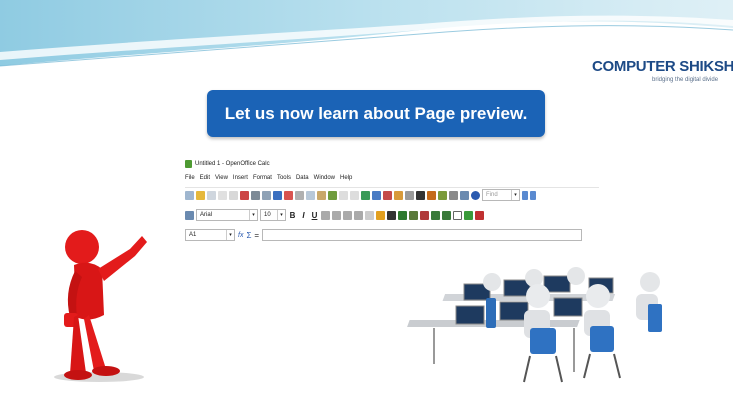  I want to click on spellcheck-icon, so click(277, 195).